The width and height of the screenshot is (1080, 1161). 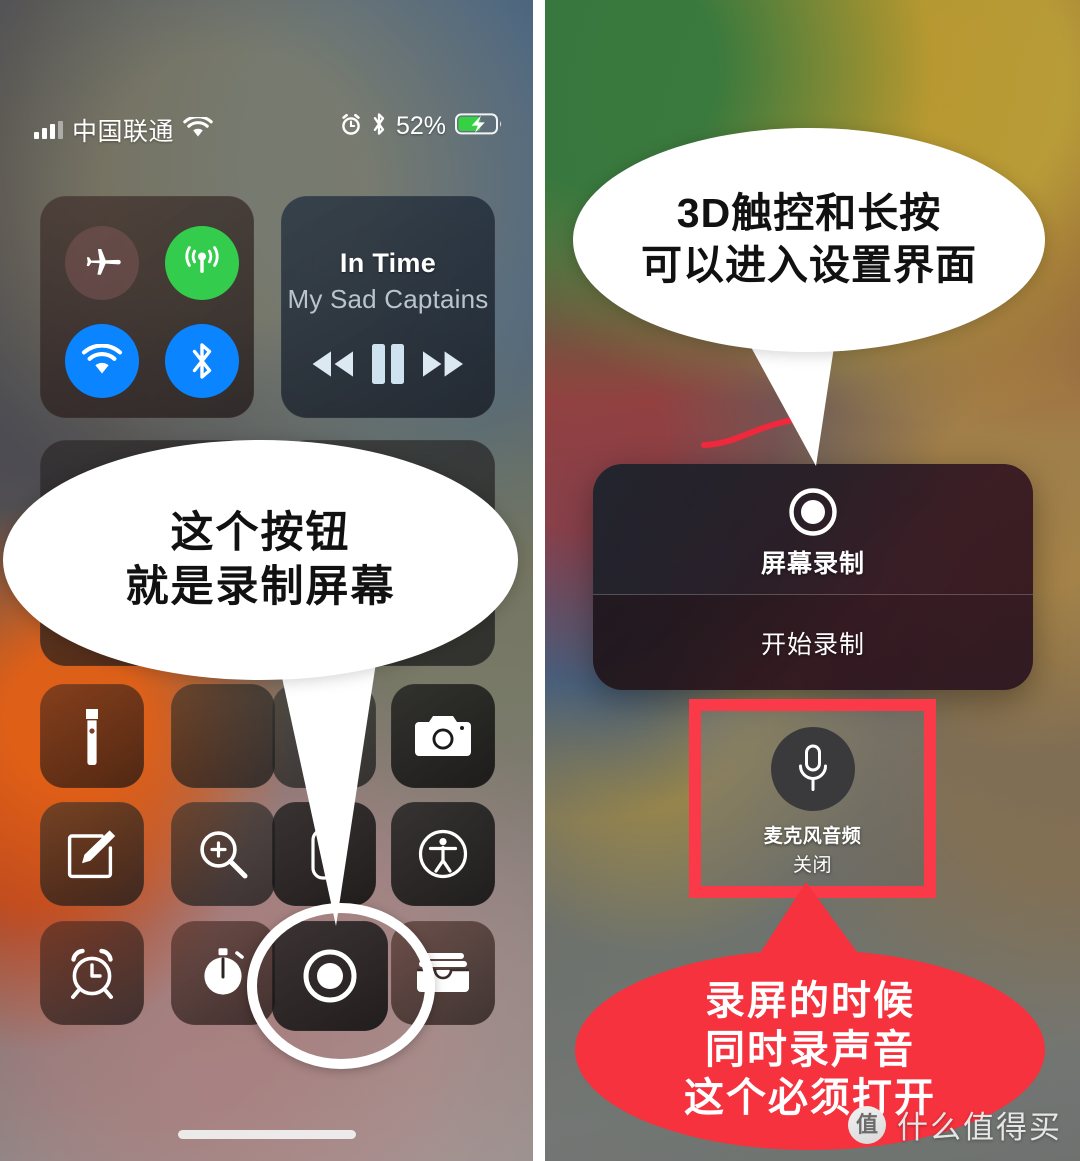 I want to click on alarm-tile, so click(x=92, y=973).